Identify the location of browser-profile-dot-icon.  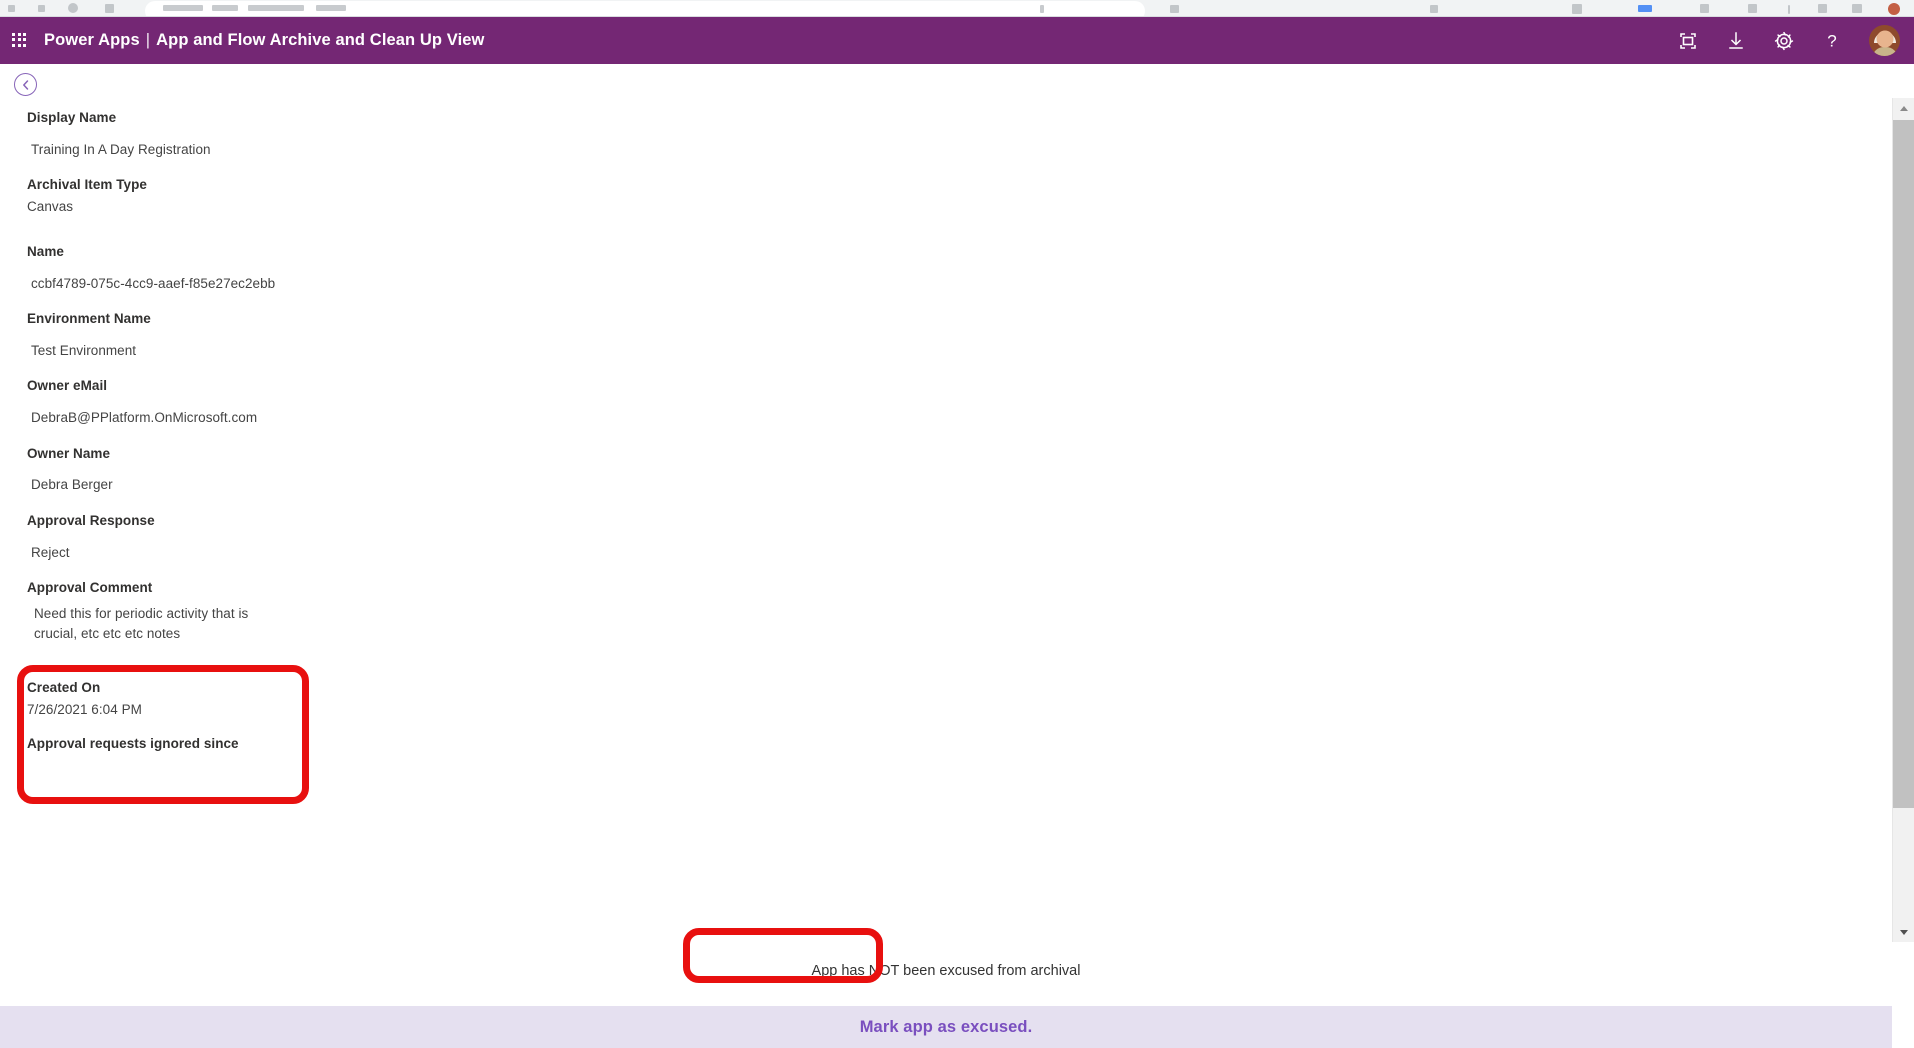
(1434, 9).